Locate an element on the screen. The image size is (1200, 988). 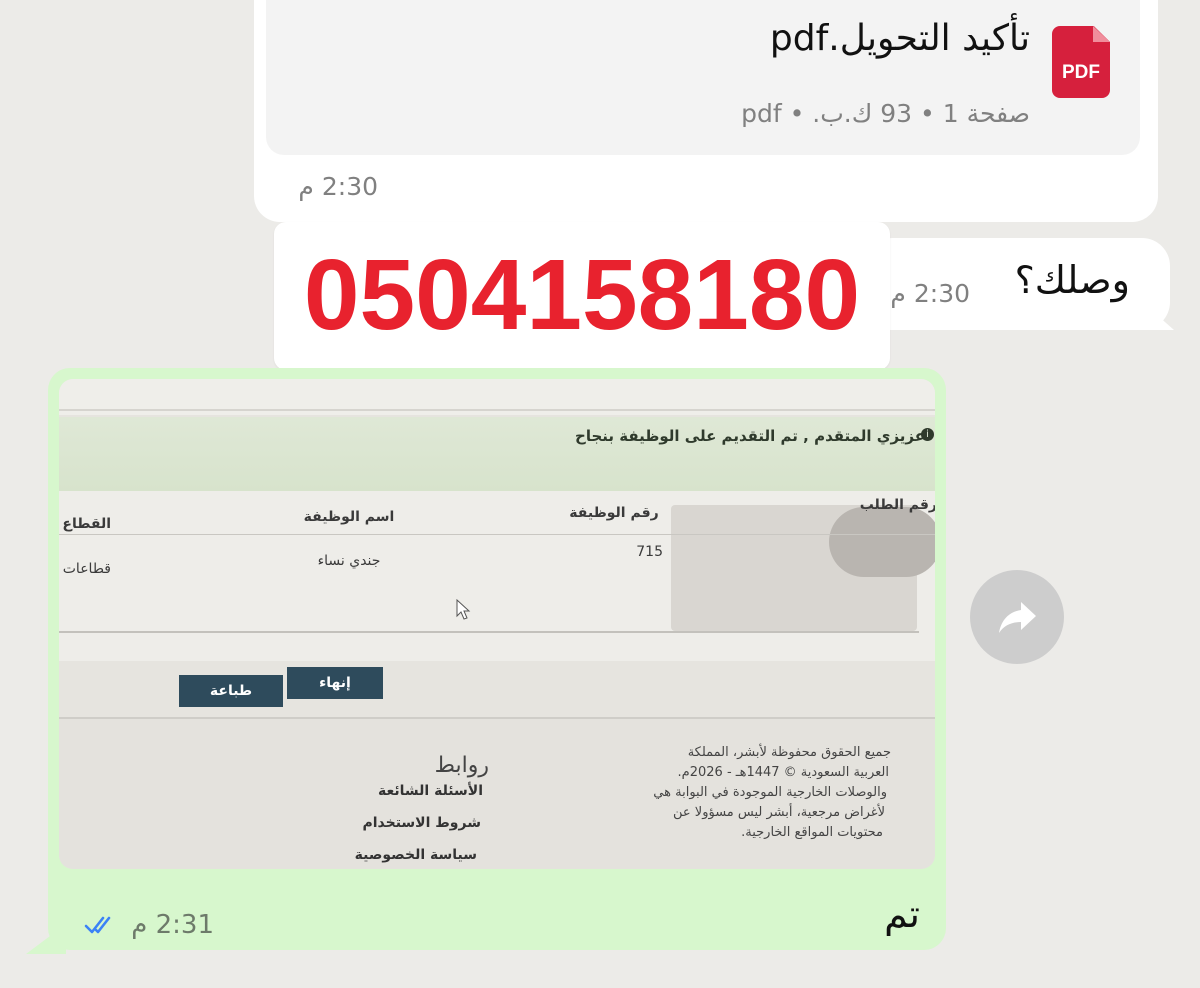
photo-link: الأسئلة الشائعة is located at coordinates (430, 791).